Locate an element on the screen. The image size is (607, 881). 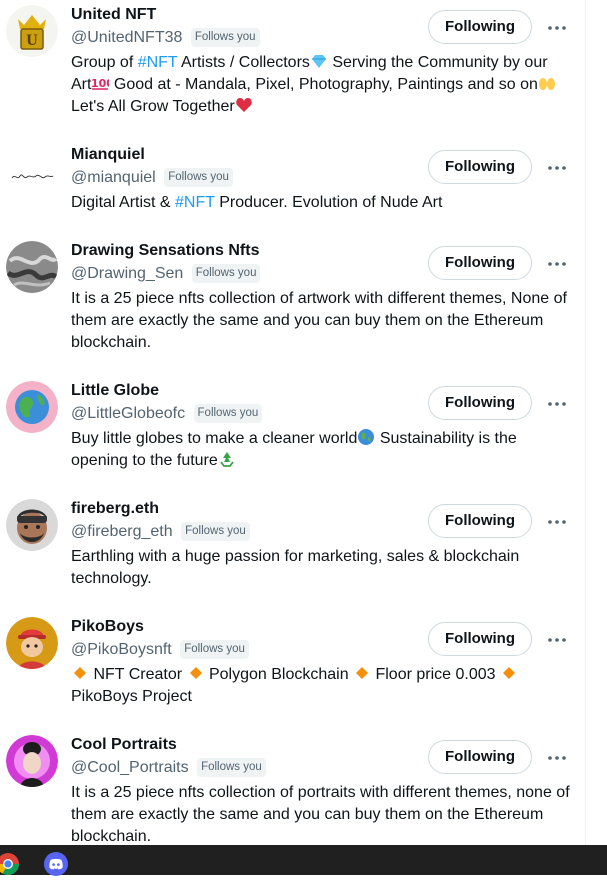
avatar-fireberg is located at coordinates (32, 525).